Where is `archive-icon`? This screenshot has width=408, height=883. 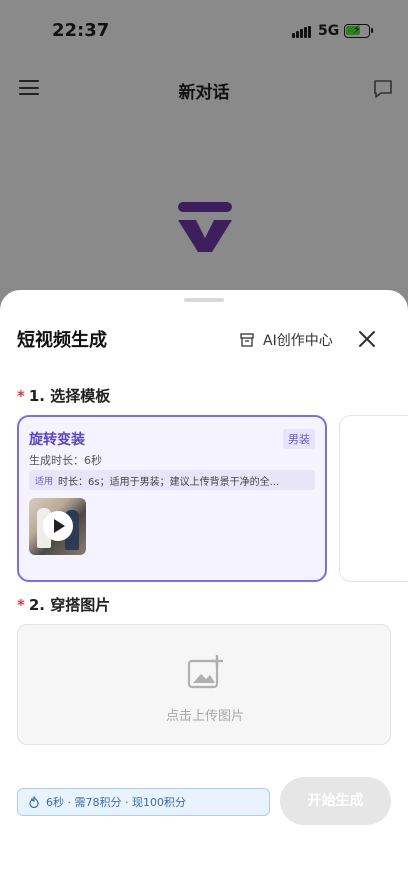 archive-icon is located at coordinates (247, 340).